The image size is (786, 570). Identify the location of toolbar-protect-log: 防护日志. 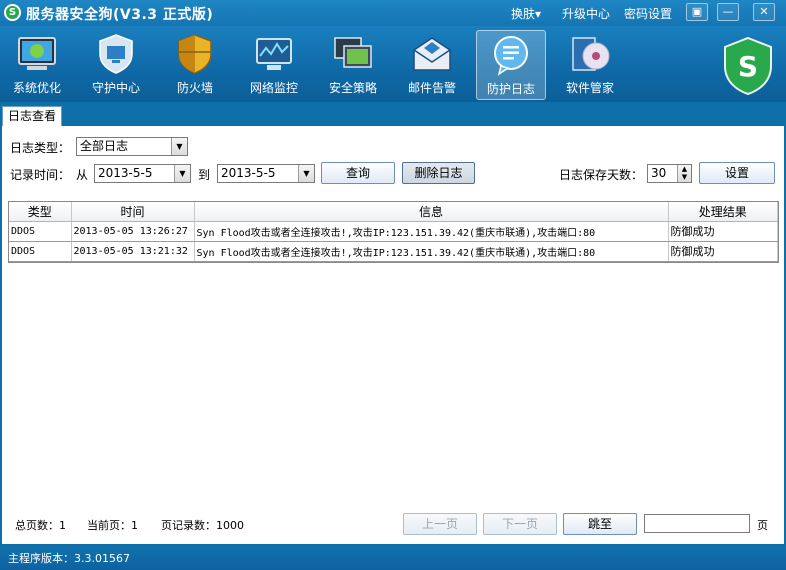
(511, 65).